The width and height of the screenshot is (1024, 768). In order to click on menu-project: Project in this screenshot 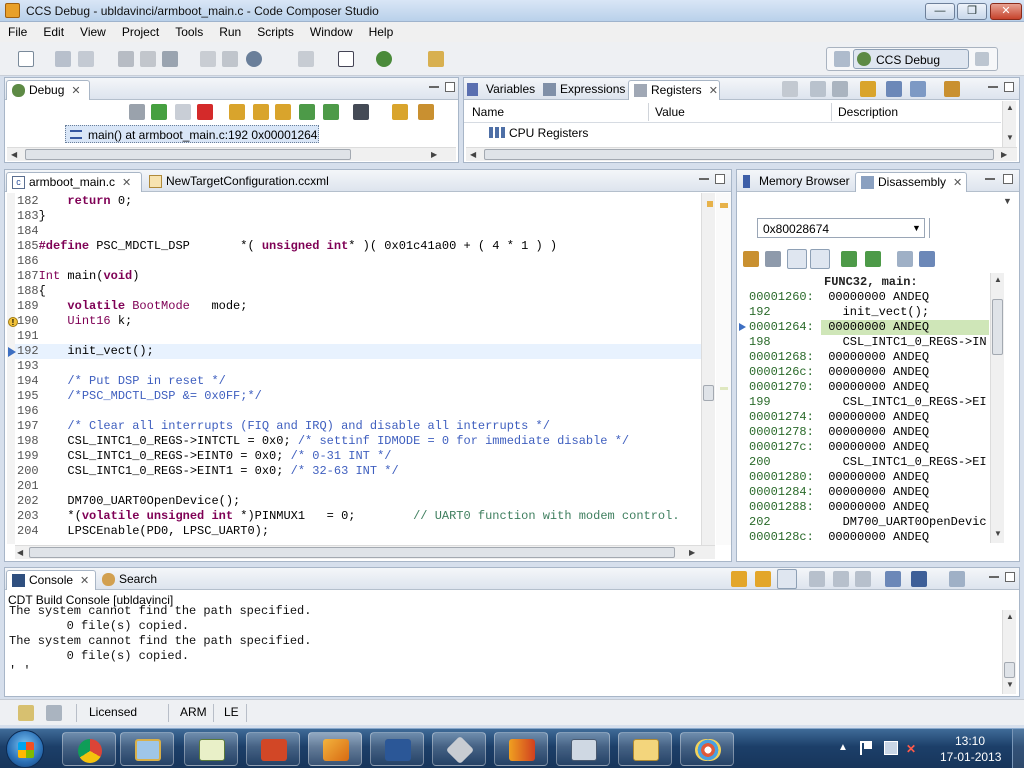, I will do `click(140, 30)`.